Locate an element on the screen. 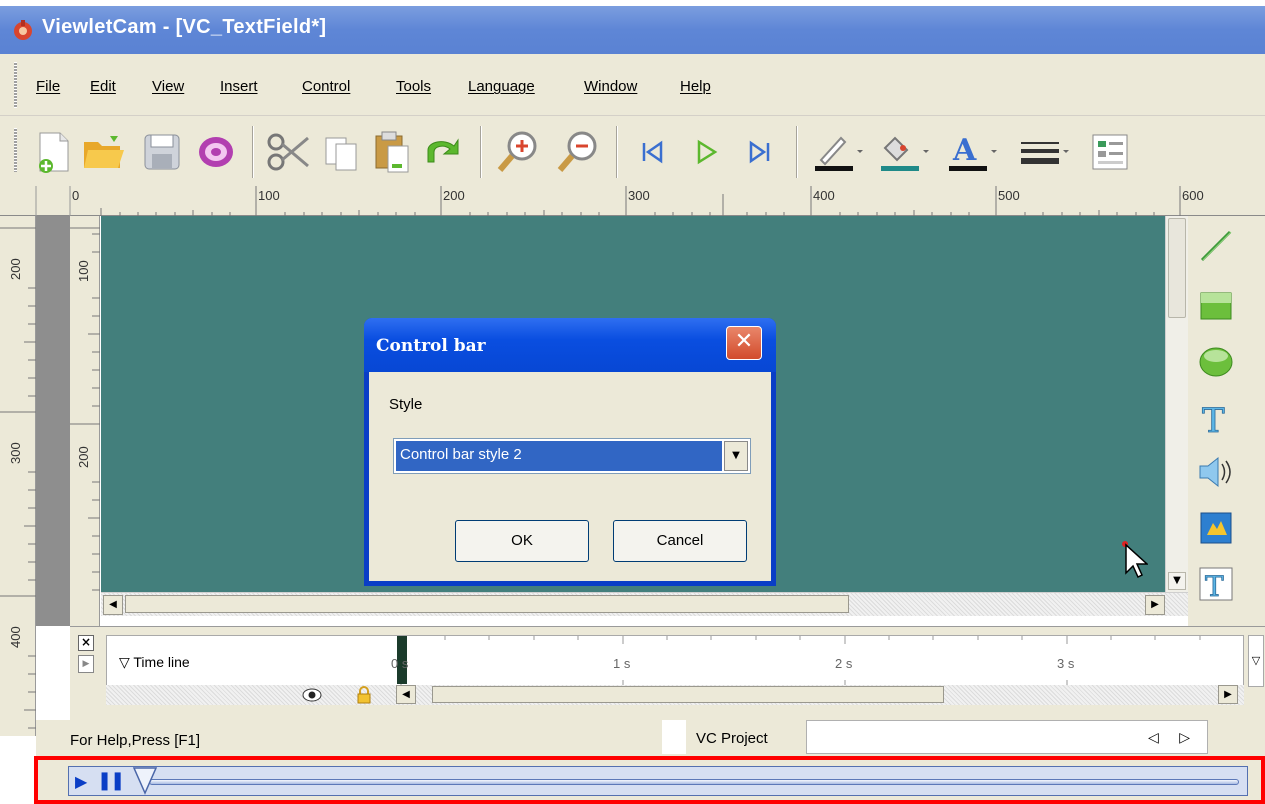 Image resolution: width=1265 pixels, height=804 pixels. workspace-gutter is located at coordinates (53, 421).